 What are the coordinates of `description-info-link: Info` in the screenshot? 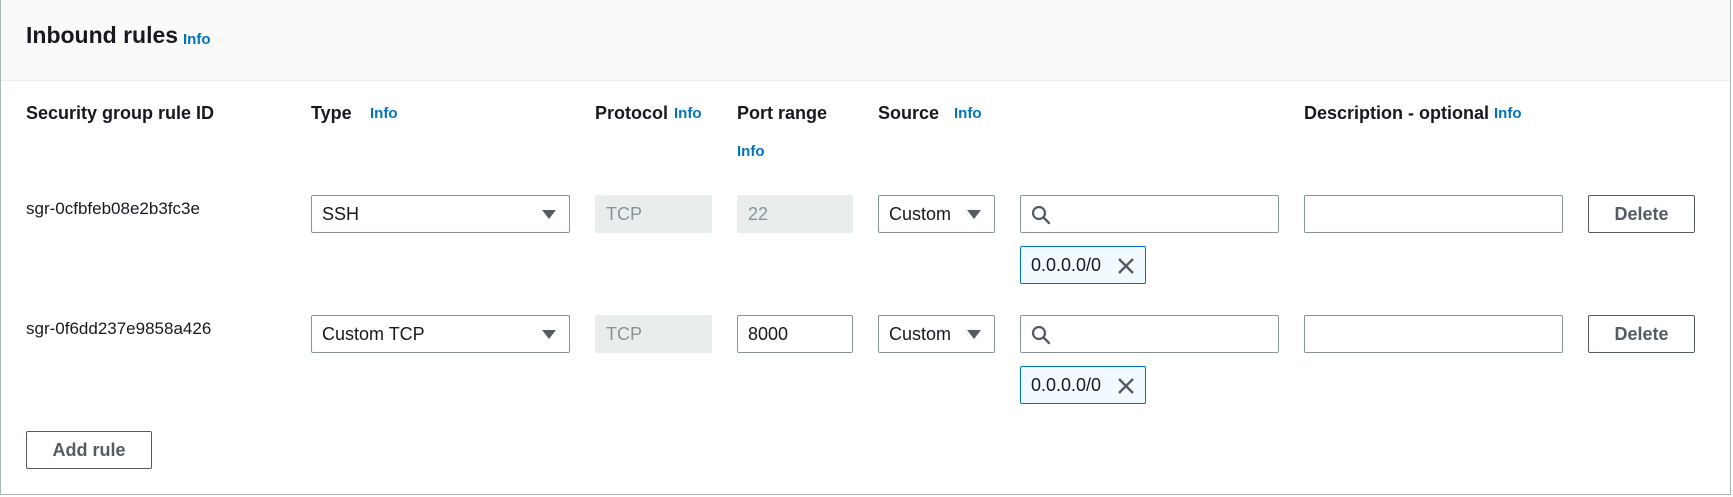 It's located at (1508, 113).